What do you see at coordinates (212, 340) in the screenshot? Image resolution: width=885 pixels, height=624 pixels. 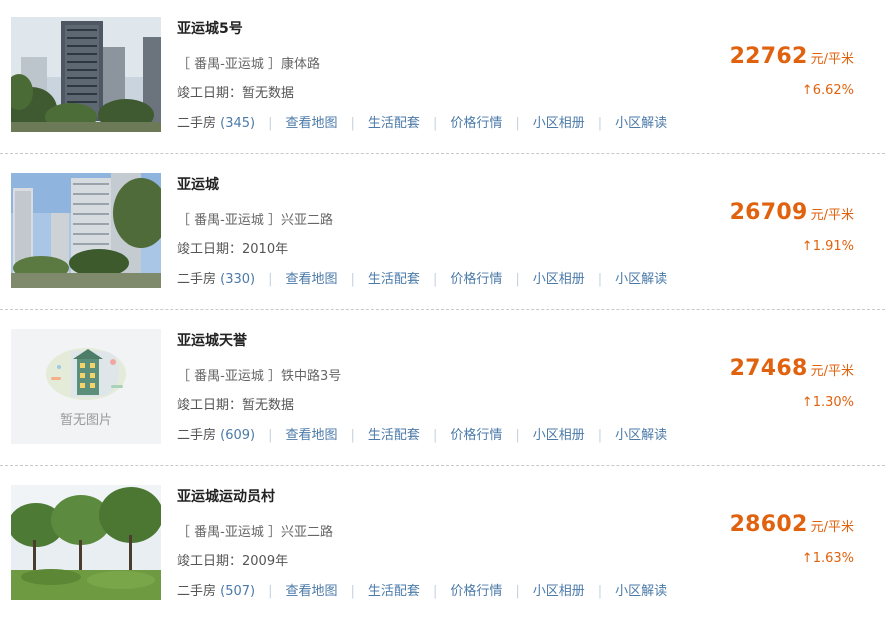 I see `community-name: 亚运城天誉` at bounding box center [212, 340].